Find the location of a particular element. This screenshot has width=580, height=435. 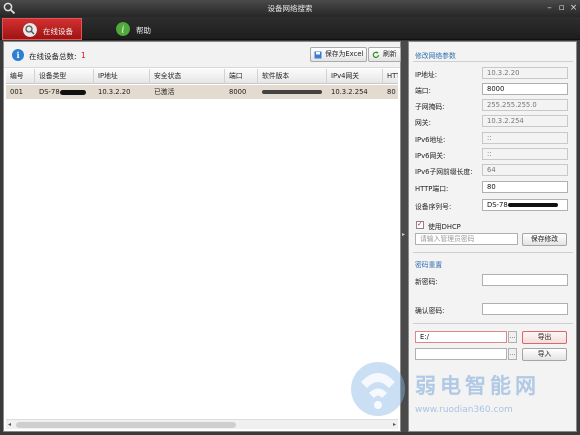

subnet-field: 255.255.255.0 is located at coordinates (525, 105).